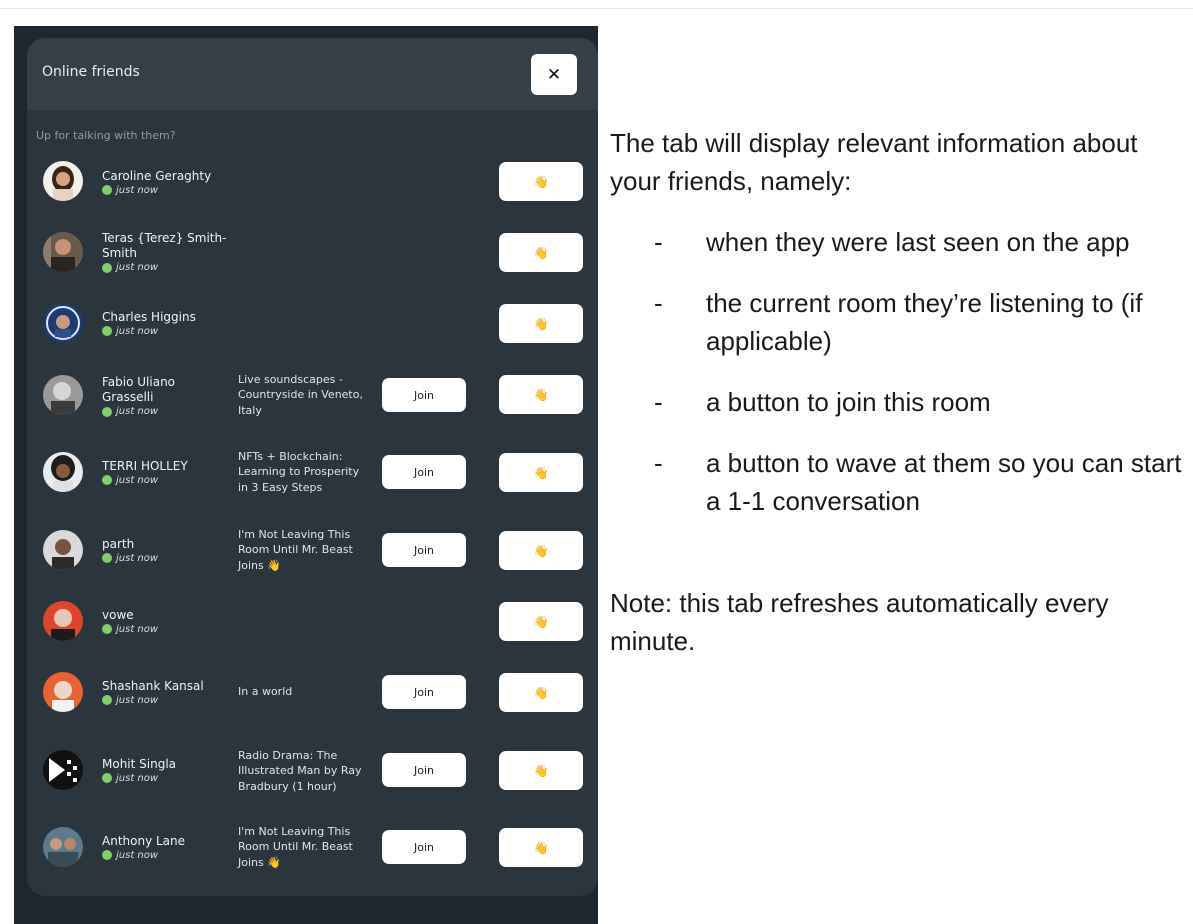 The width and height of the screenshot is (1193, 924). Describe the element at coordinates (118, 614) in the screenshot. I see `friend-name: vowe` at that location.